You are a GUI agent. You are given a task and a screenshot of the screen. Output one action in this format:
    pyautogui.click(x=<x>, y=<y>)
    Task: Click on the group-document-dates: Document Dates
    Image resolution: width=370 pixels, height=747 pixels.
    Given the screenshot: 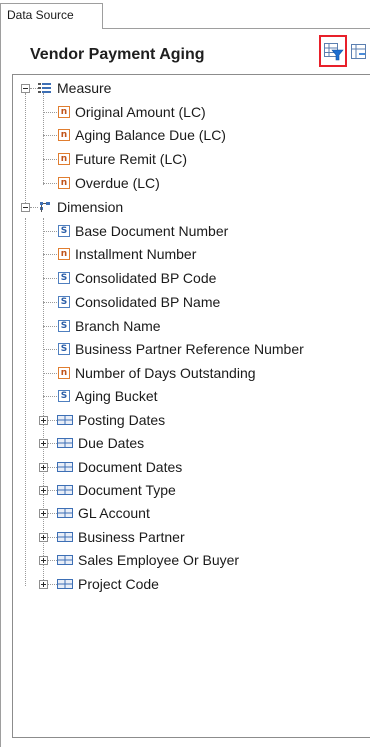 What is the action you would take?
    pyautogui.click(x=119, y=467)
    